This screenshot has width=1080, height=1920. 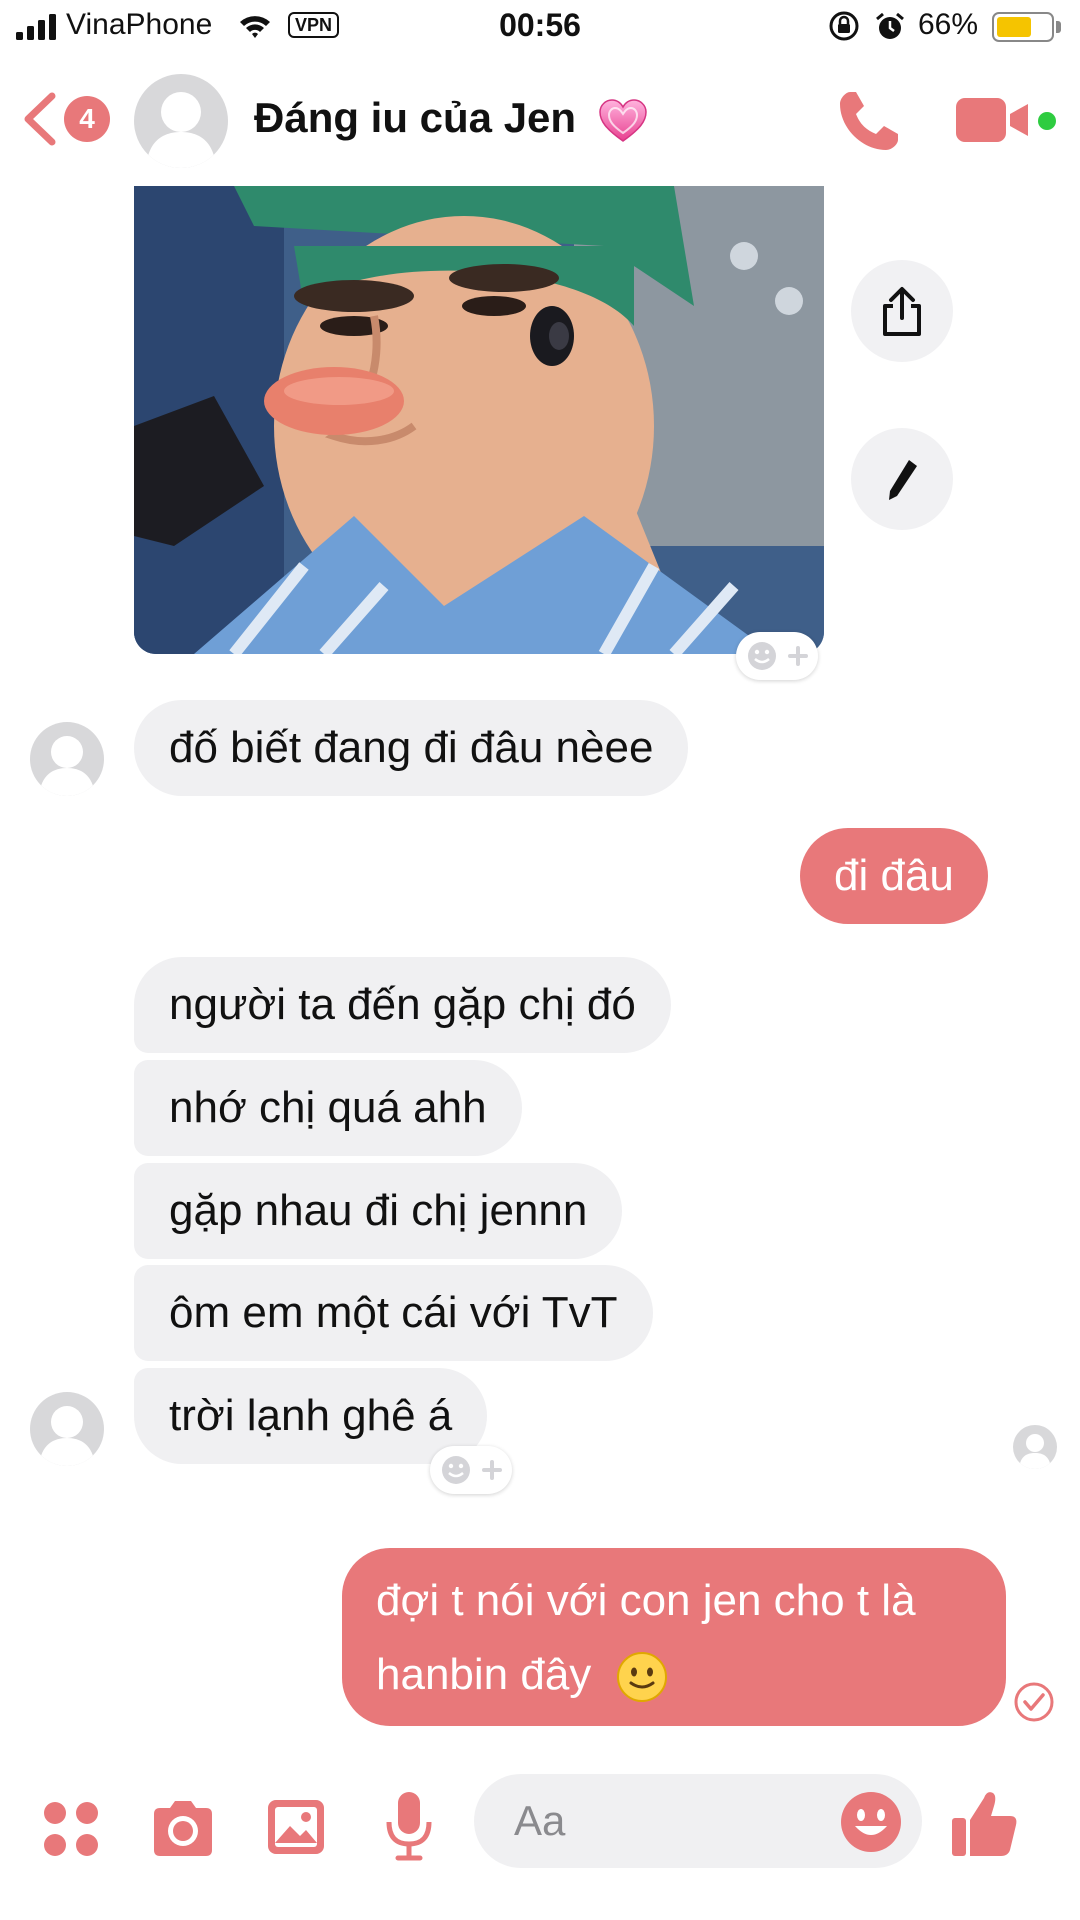 I want to click on chat-header: 4 Đáng iu của Jen, so click(x=540, y=121).